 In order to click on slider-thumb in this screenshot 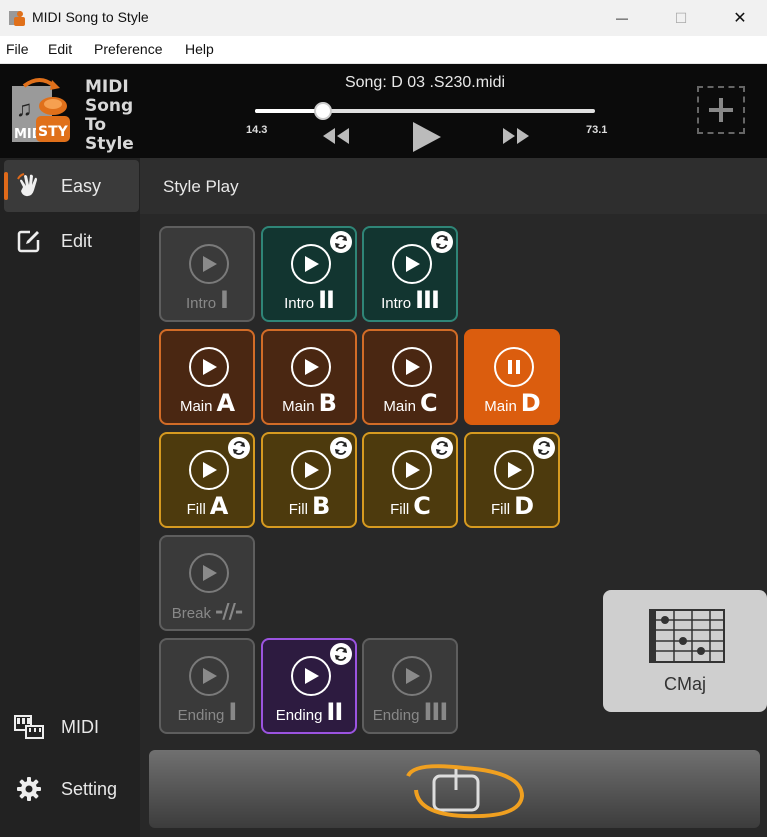, I will do `click(323, 111)`.